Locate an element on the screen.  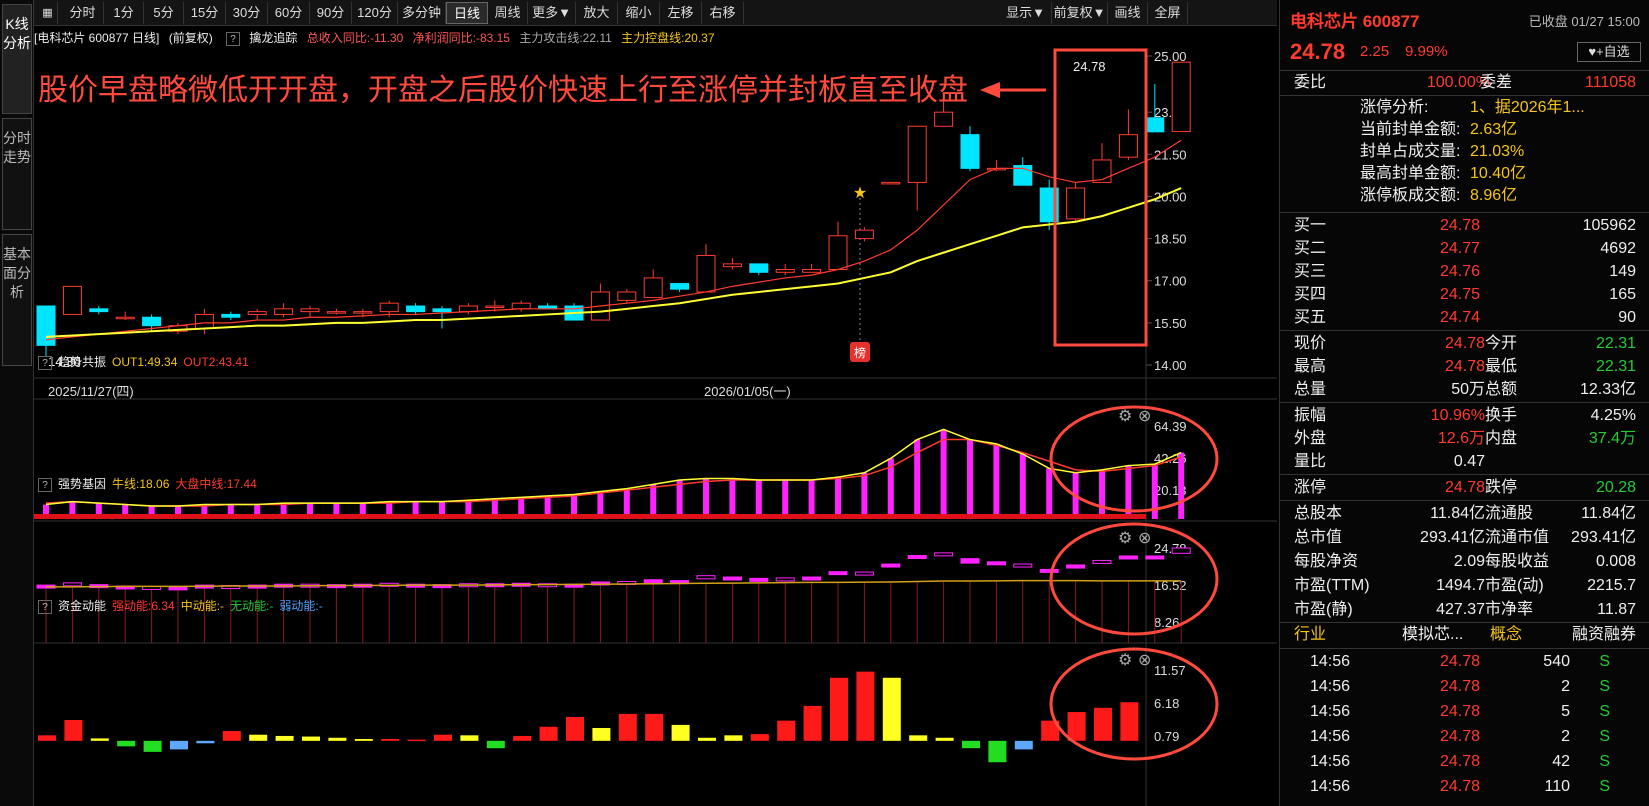
price-axis-label: 14.00 is located at coordinates (1170, 365).